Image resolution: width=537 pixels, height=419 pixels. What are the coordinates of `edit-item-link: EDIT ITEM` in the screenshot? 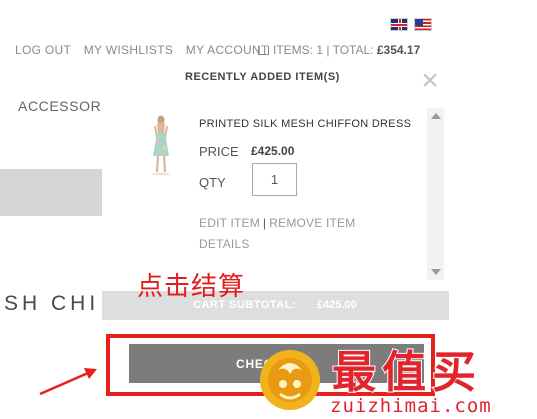 It's located at (229, 223).